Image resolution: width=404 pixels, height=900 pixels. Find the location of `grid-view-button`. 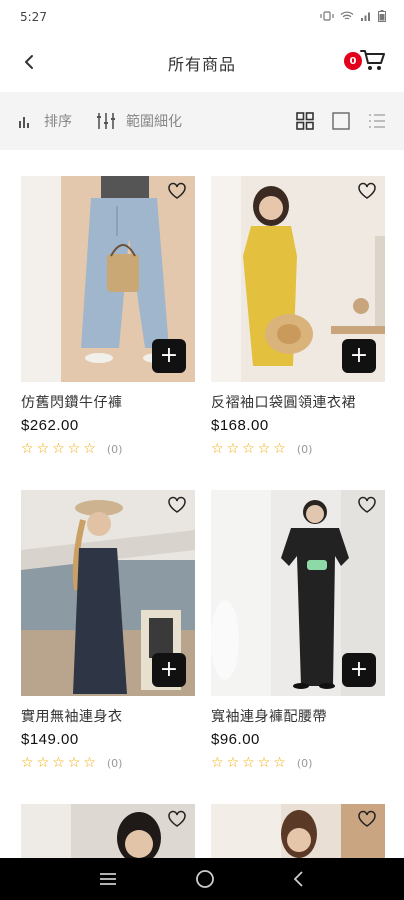

grid-view-button is located at coordinates (305, 121).